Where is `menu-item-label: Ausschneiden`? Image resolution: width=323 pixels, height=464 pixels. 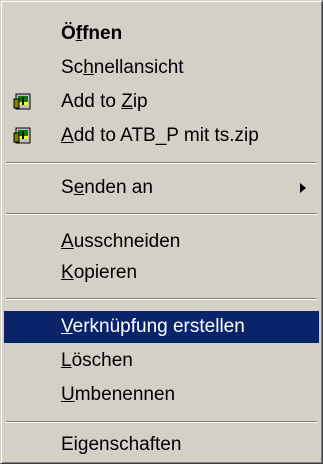 menu-item-label: Ausschneiden is located at coordinates (121, 241).